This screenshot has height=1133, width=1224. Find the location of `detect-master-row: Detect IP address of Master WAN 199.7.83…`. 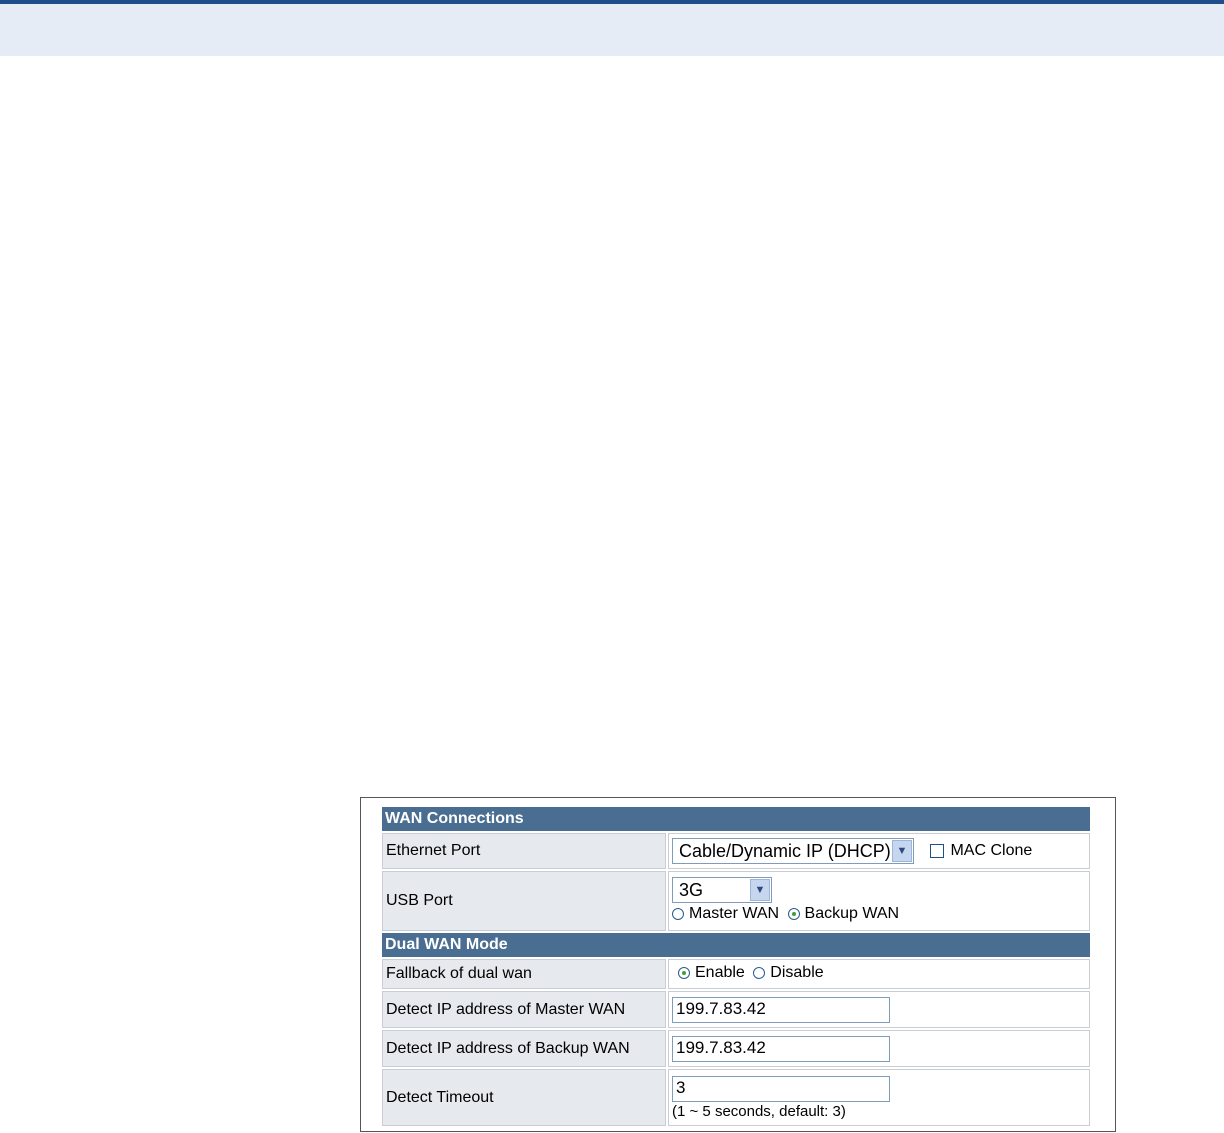

detect-master-row: Detect IP address of Master WAN 199.7.83… is located at coordinates (736, 1009).